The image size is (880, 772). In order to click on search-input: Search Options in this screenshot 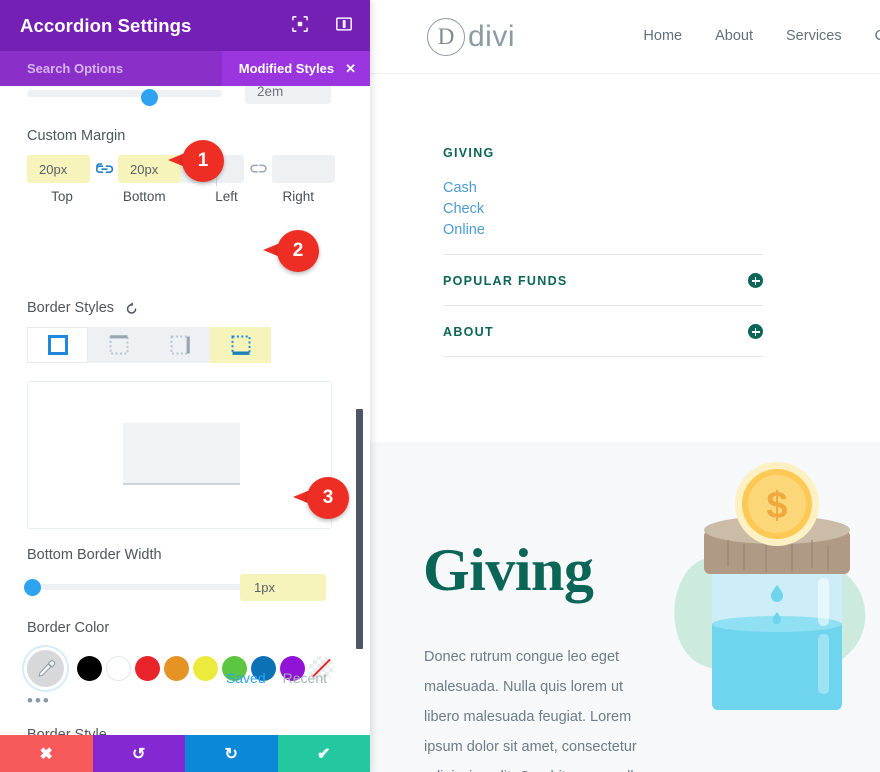, I will do `click(61, 68)`.